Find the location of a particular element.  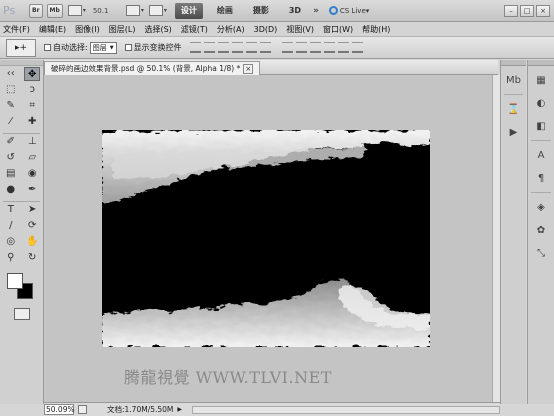

color-panel-icon: ▦ is located at coordinates (541, 80).